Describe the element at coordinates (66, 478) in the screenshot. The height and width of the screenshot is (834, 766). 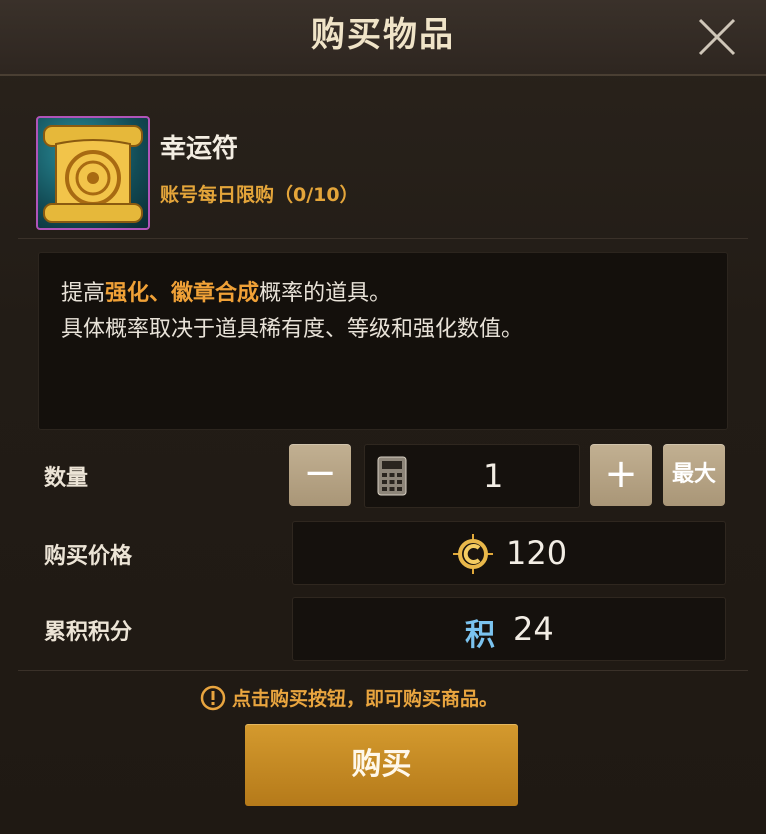
I see `quantity-label: 数量` at that location.